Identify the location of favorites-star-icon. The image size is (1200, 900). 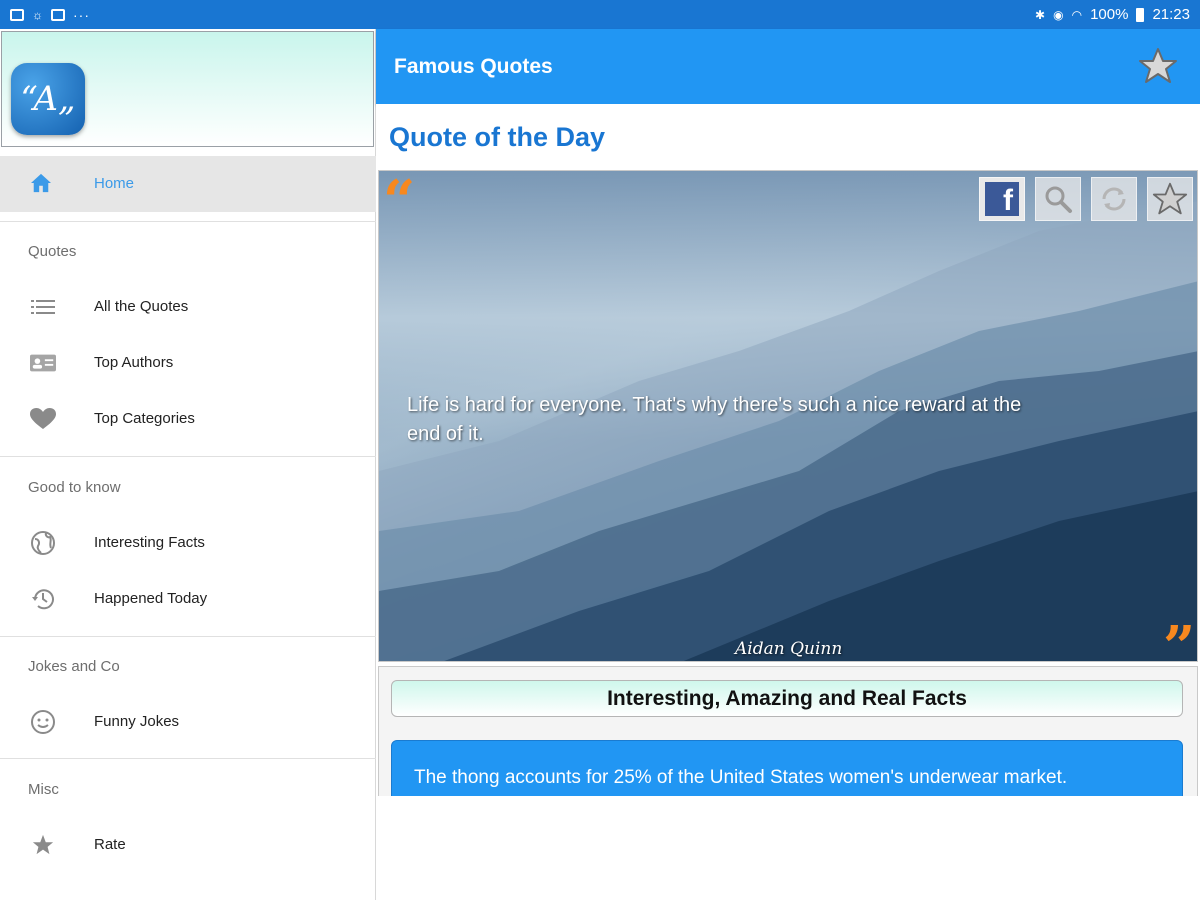
(1158, 66).